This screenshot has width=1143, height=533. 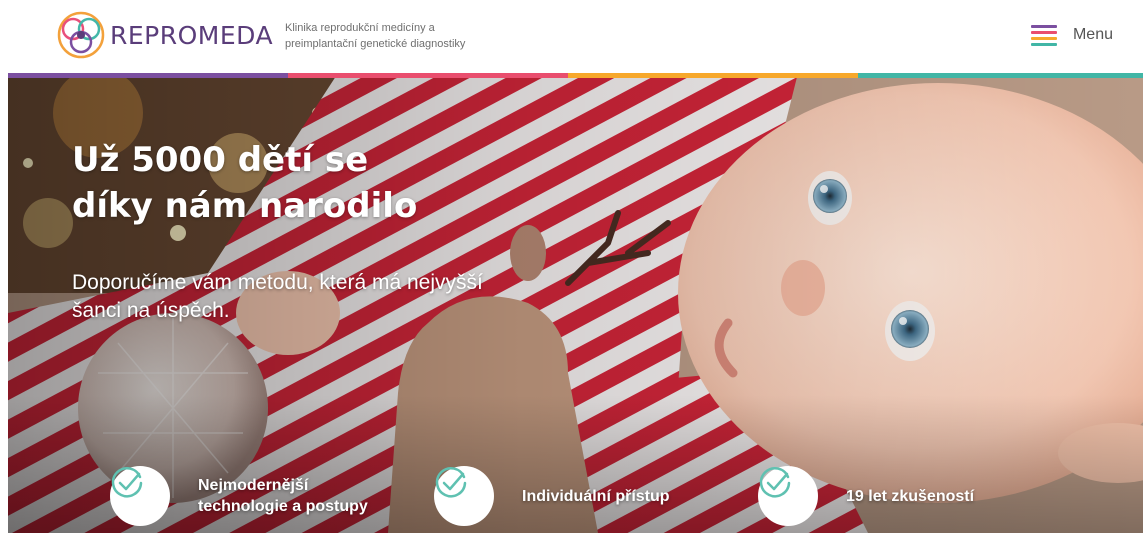 I want to click on headline-line: díky nám narodilo, so click(x=245, y=206).